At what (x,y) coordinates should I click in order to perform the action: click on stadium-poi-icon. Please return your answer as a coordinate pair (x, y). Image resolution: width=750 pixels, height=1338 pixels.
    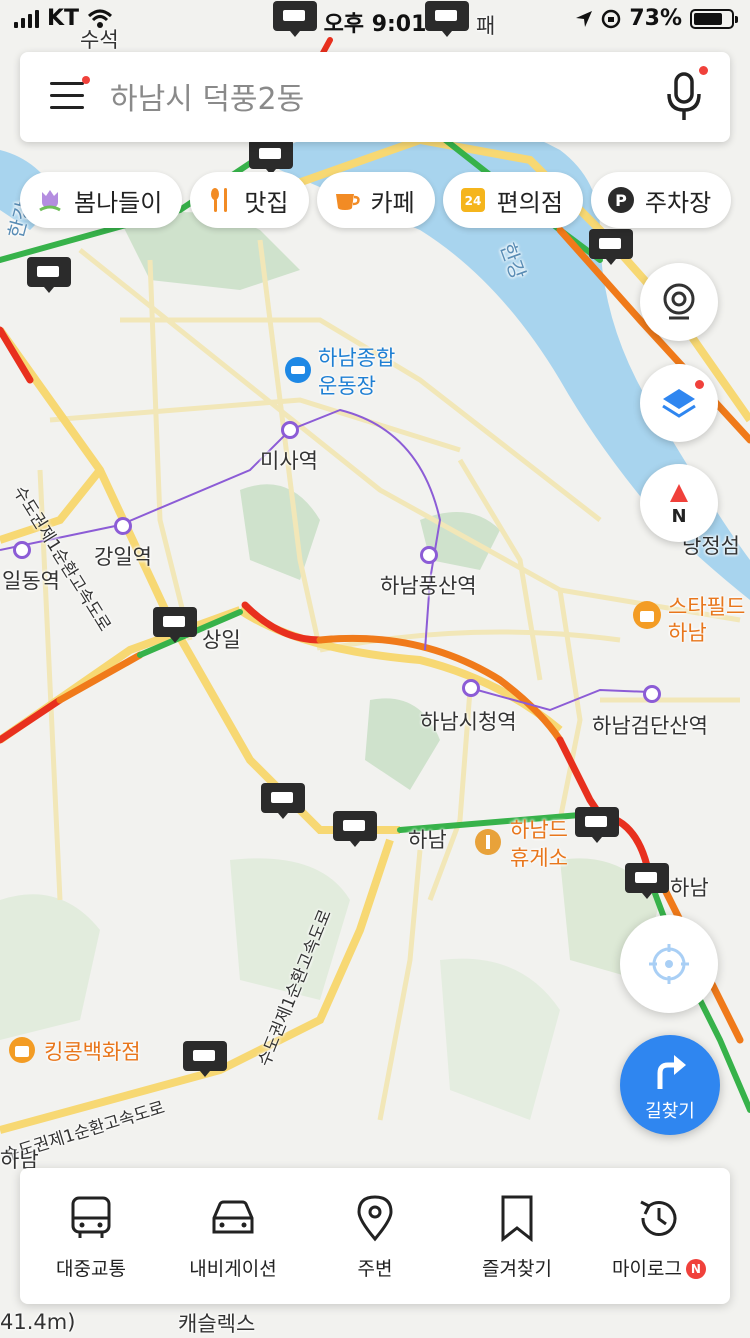
    Looking at the image, I should click on (298, 370).